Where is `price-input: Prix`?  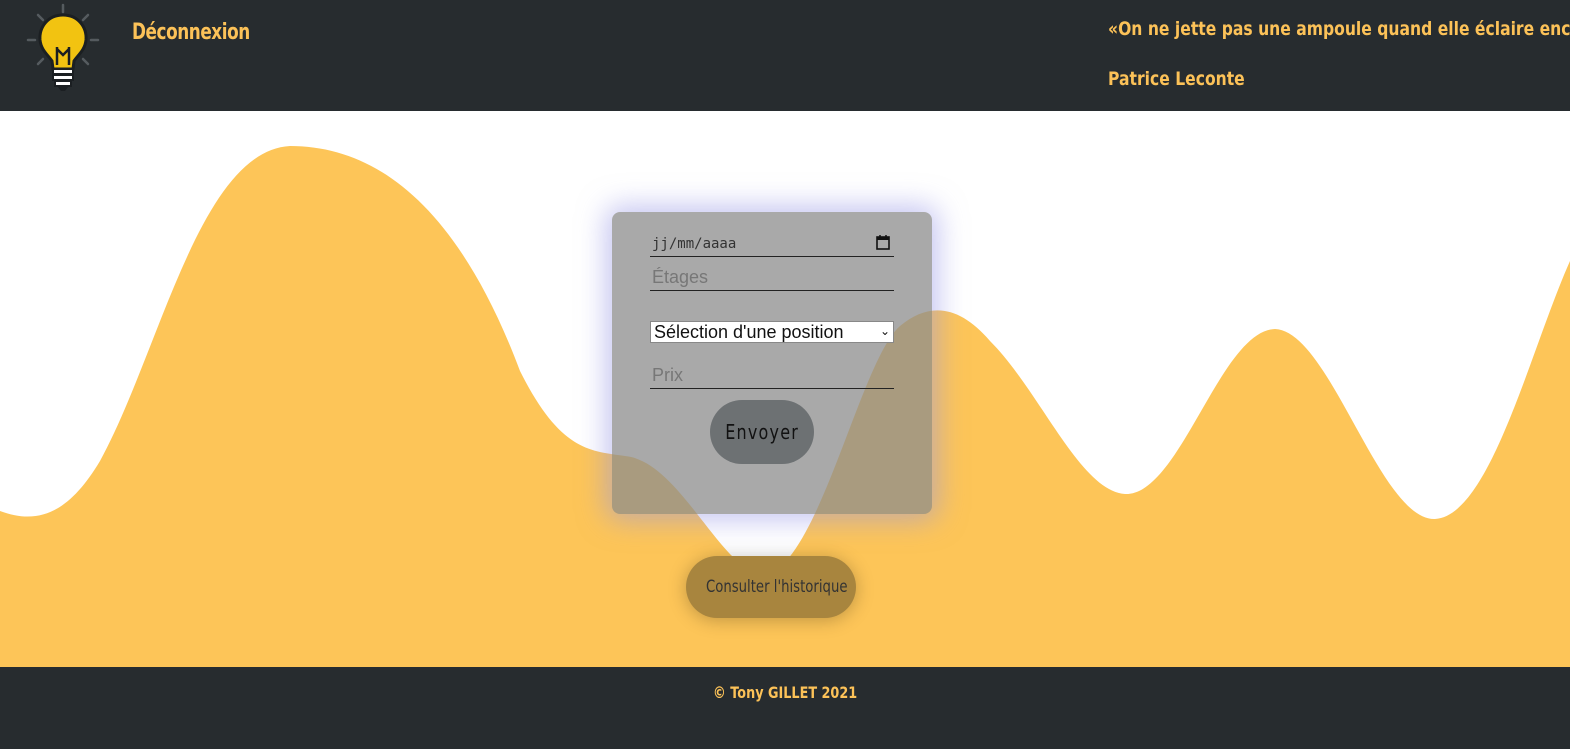 price-input: Prix is located at coordinates (772, 375).